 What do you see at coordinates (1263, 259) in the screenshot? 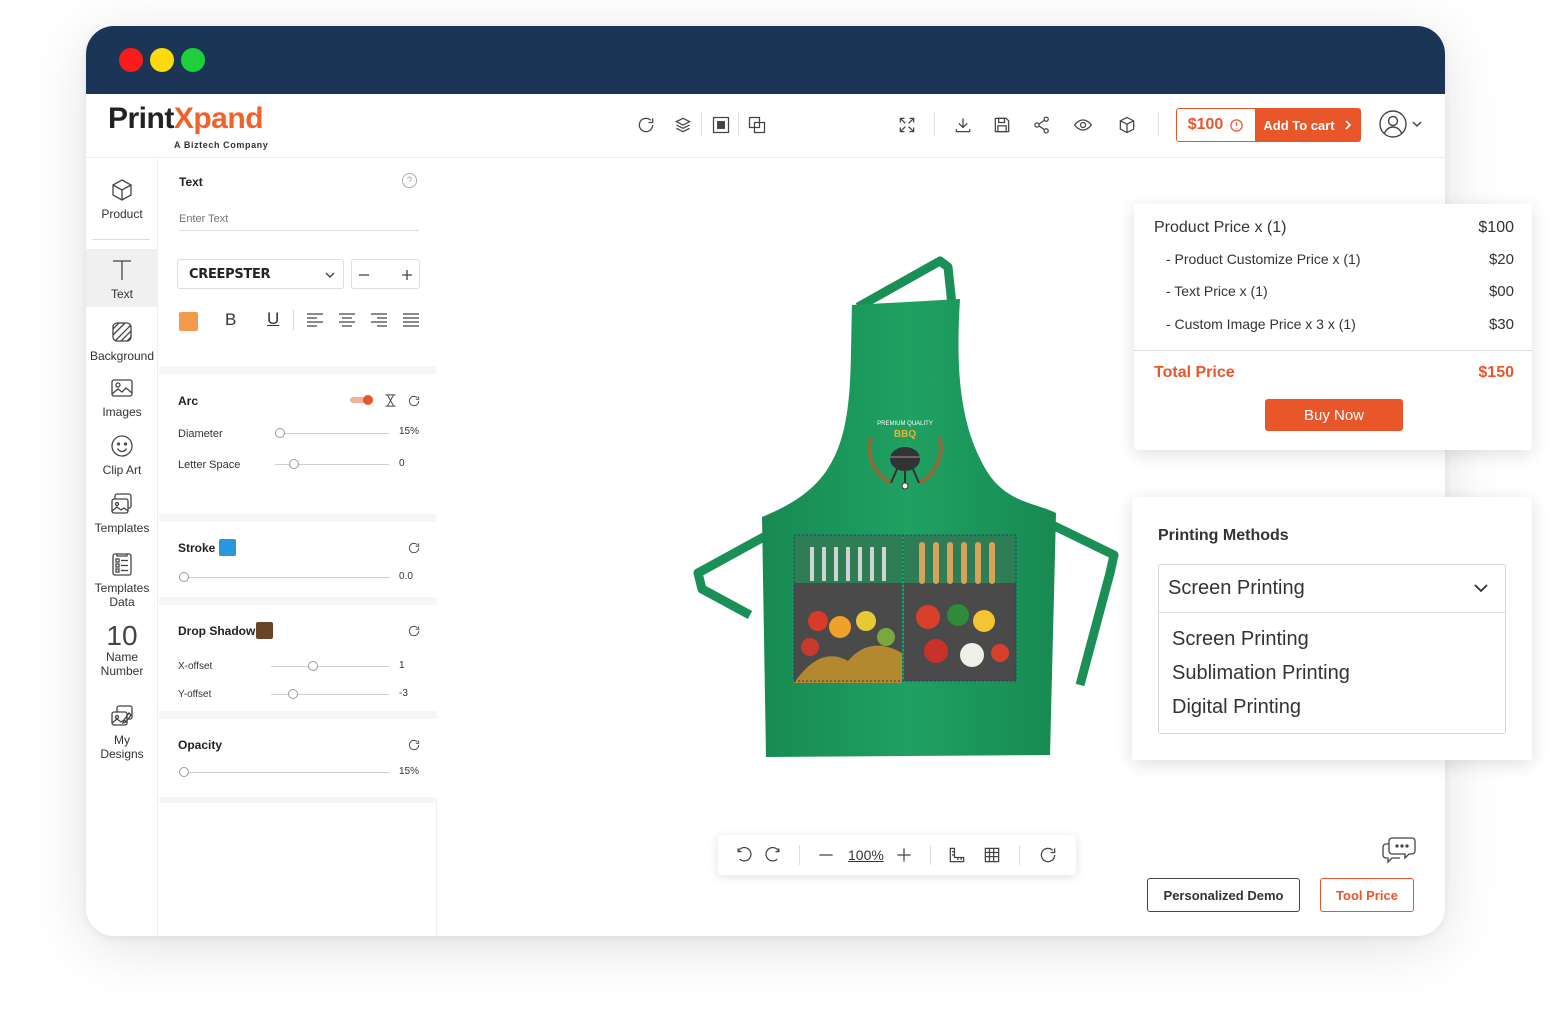
I see `row-label: - Product Customize Price x (1)` at bounding box center [1263, 259].